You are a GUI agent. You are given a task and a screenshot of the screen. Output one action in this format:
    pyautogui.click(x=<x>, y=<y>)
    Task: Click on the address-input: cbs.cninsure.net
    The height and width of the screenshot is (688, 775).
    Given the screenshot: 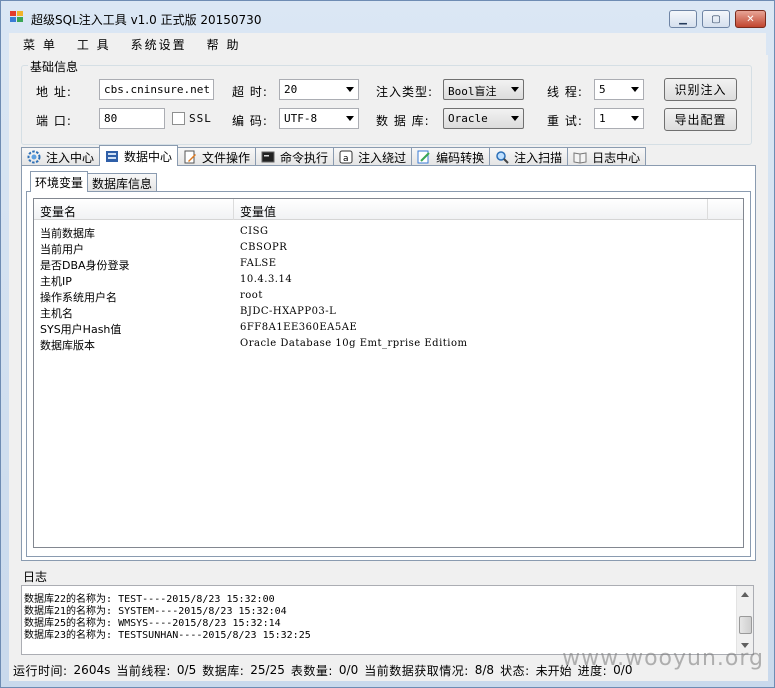 What is the action you would take?
    pyautogui.click(x=156, y=89)
    